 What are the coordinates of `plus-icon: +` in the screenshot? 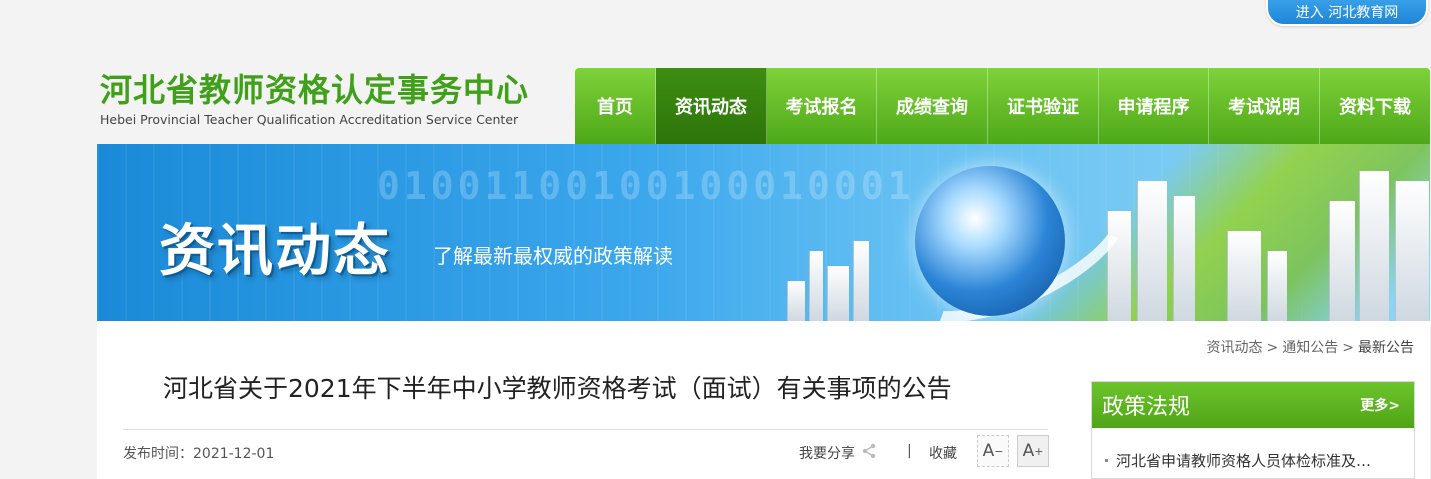 It's located at (1039, 451).